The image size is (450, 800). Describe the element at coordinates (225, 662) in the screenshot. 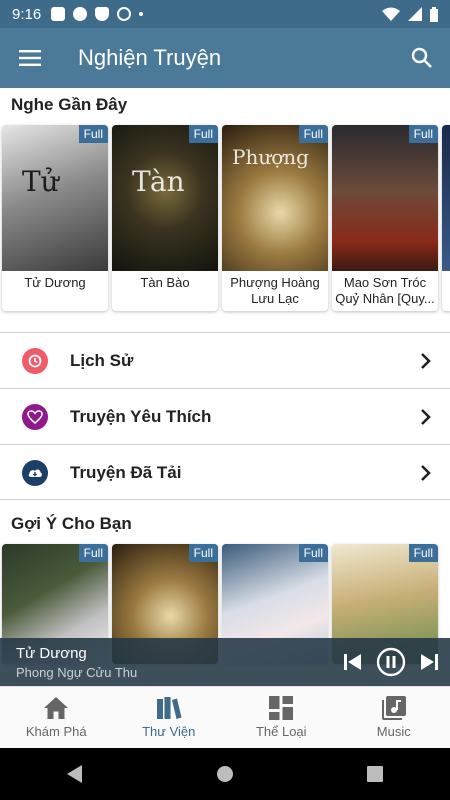

I see `mini-player: Tử Dương Phong Ngự Cửu Thu` at that location.